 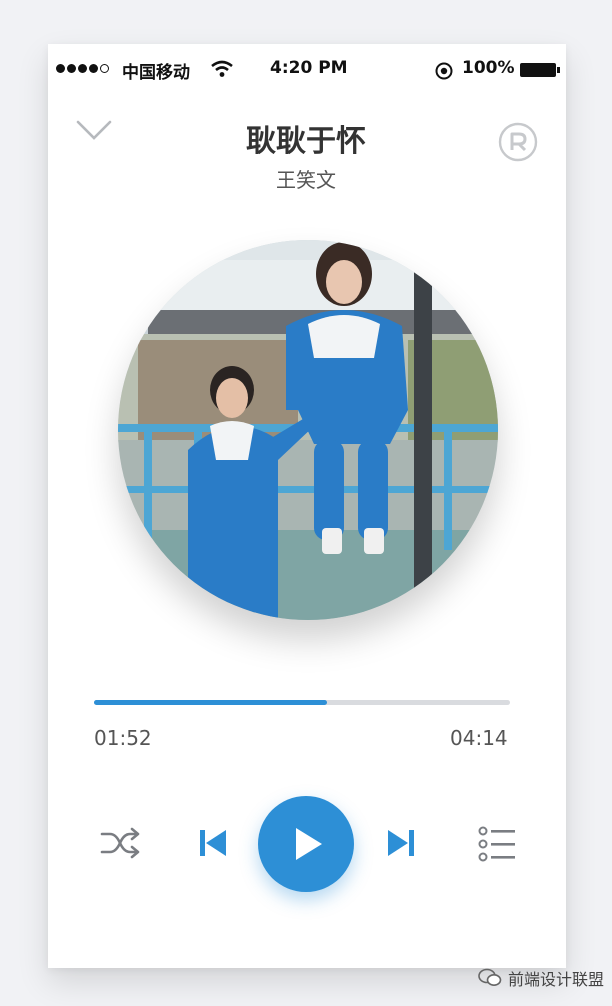 I want to click on skip-previous-icon, so click(x=213, y=843).